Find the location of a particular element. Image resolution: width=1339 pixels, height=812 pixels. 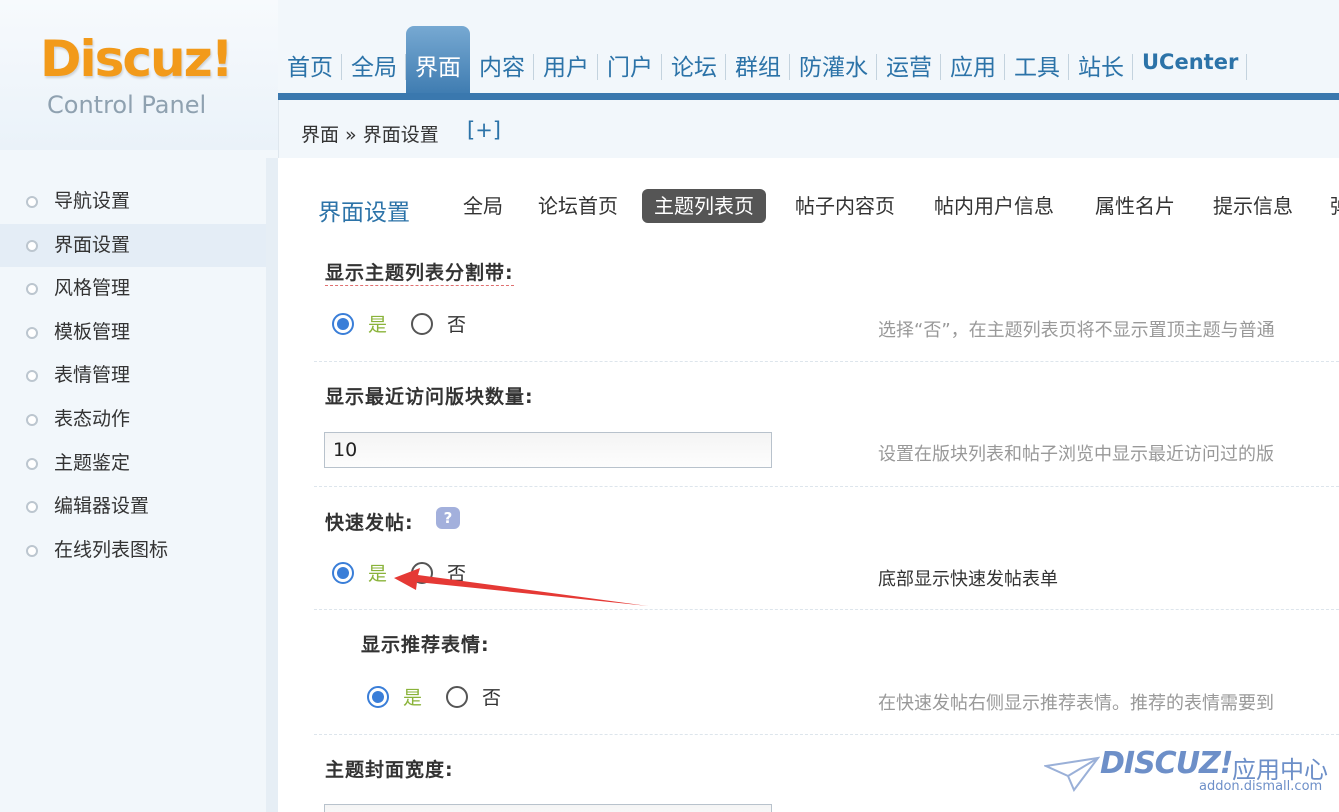

setting-label-cover-width: 主题封面宽度: is located at coordinates (389, 770).